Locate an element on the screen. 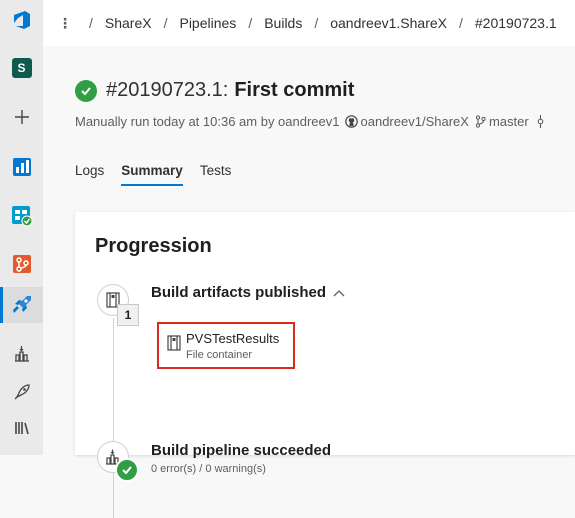 The image size is (575, 518). overview-icon is located at coordinates (21, 167).